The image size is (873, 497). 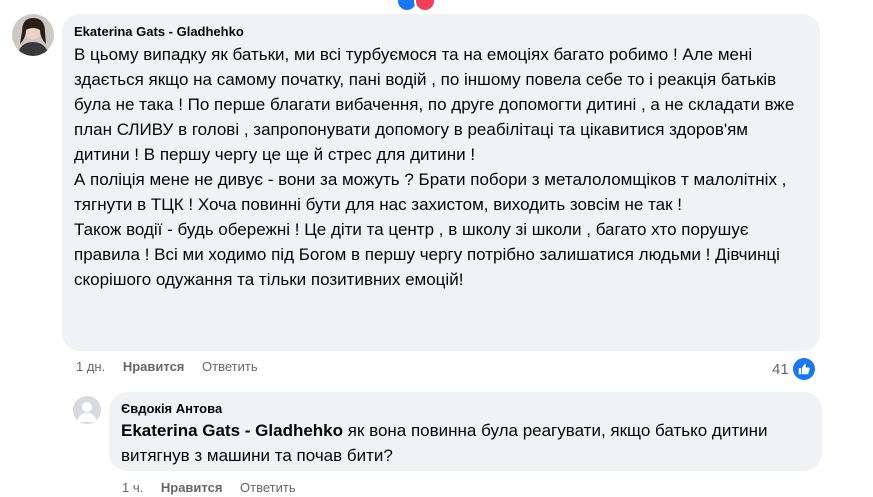 I want to click on comment-actions: 1 ч. Нравится Ответить, so click(x=216, y=487).